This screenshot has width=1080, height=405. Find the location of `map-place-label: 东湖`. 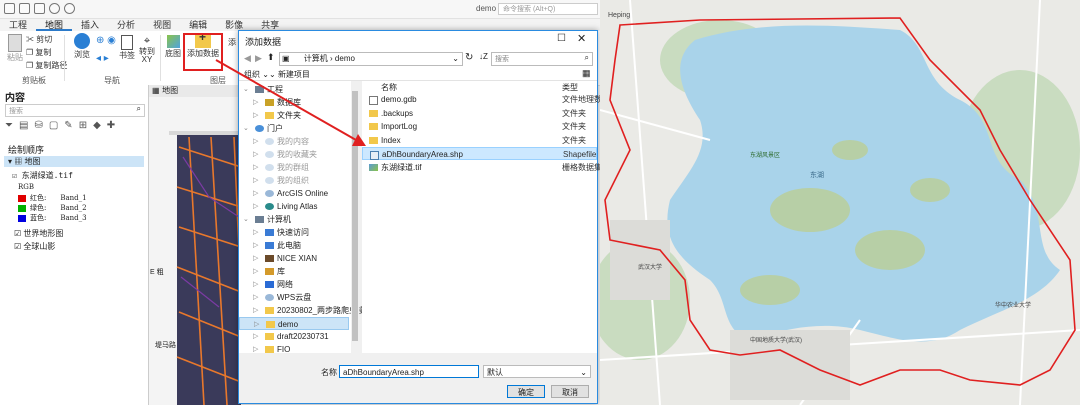

map-place-label: 东湖 is located at coordinates (817, 175).